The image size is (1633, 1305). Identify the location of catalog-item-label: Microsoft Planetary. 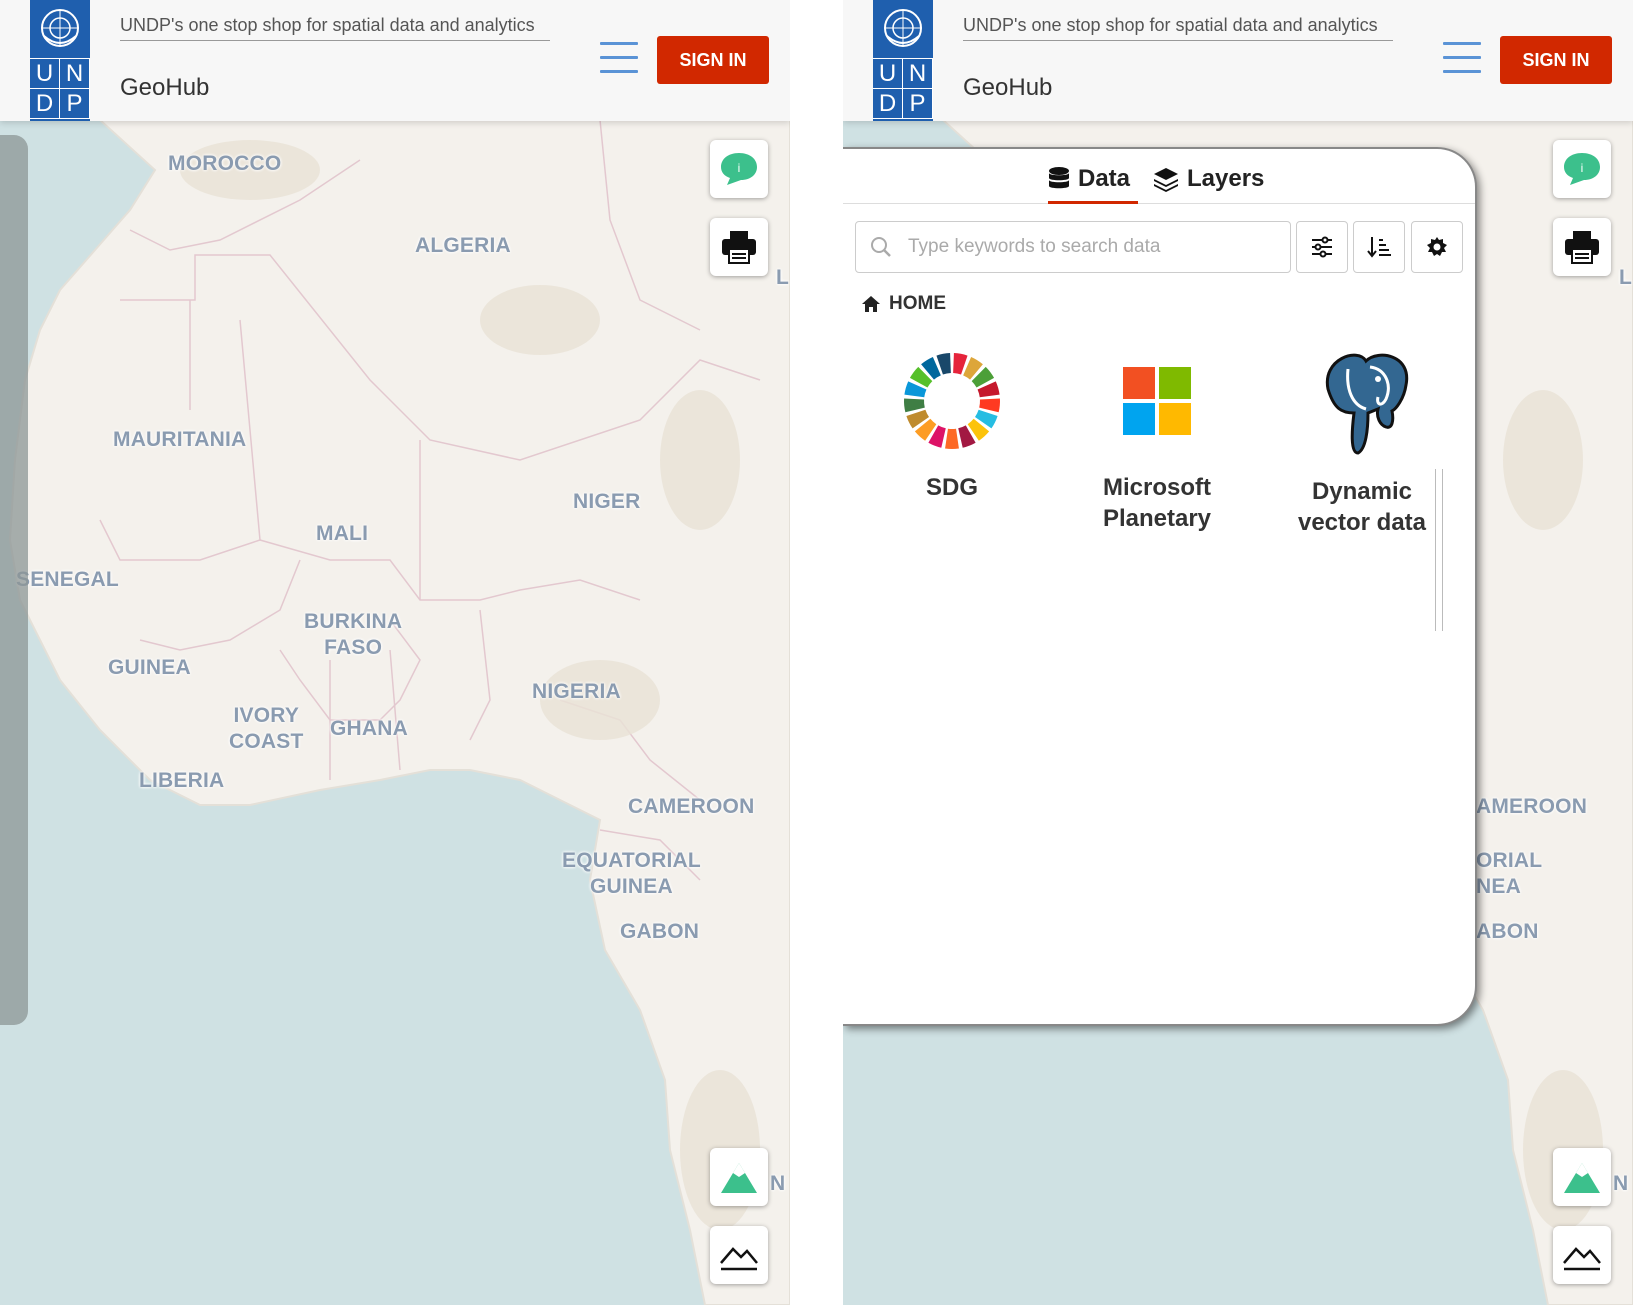
(1157, 503).